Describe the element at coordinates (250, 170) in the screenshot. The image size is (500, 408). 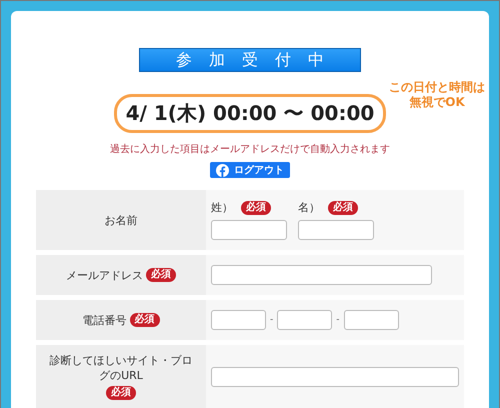
I see `logout-button: ログアウト` at that location.